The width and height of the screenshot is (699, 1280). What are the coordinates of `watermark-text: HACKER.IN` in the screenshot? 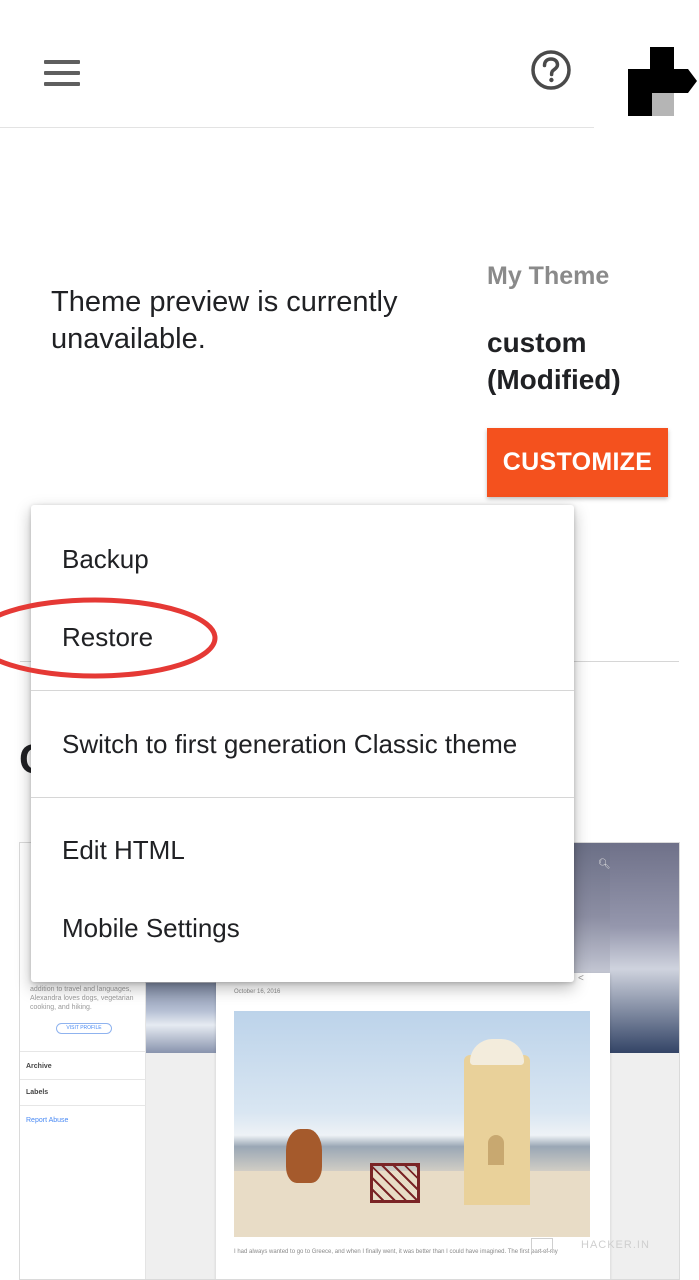 It's located at (615, 1244).